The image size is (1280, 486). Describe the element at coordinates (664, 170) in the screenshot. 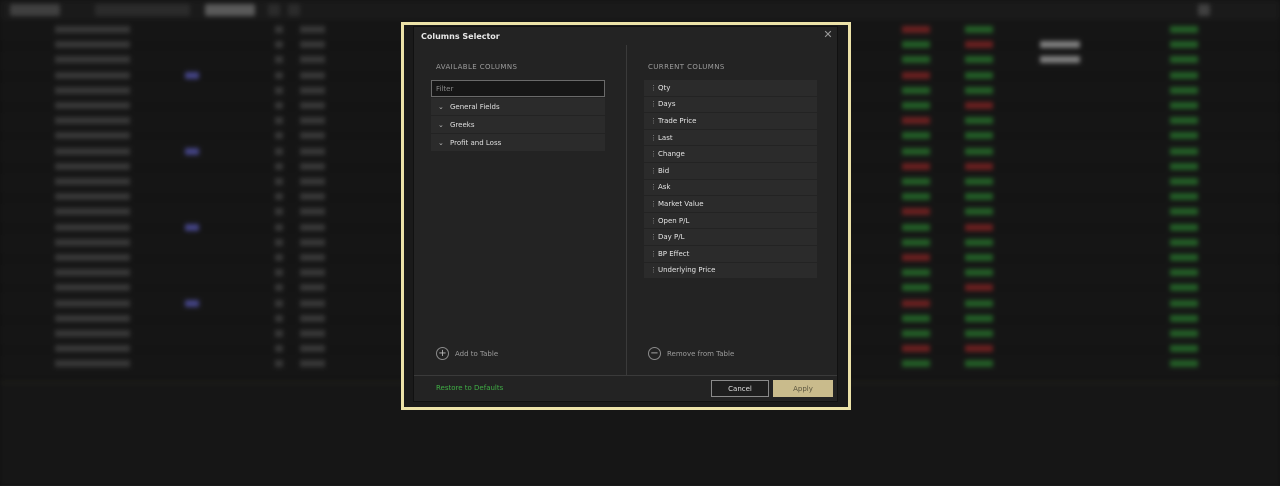

I see `current-column-label: Bid` at that location.